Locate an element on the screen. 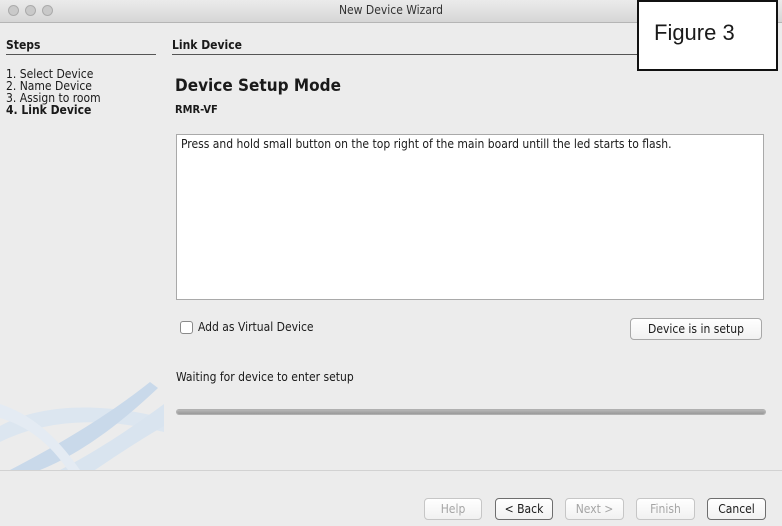 The height and width of the screenshot is (526, 782). back-button: < Back is located at coordinates (524, 509).